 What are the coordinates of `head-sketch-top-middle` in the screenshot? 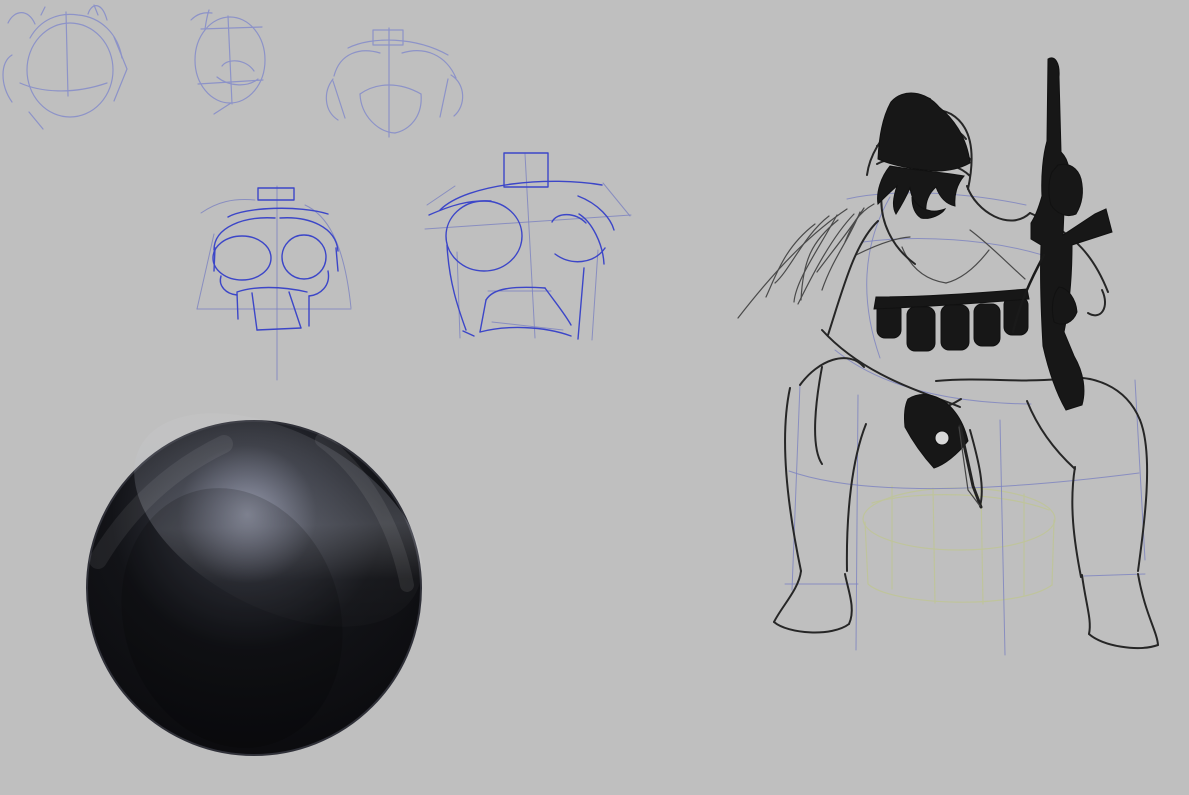 It's located at (228, 62).